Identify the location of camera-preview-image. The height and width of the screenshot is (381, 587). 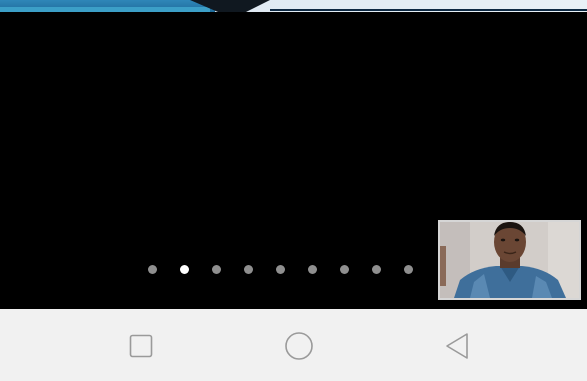
(509, 260).